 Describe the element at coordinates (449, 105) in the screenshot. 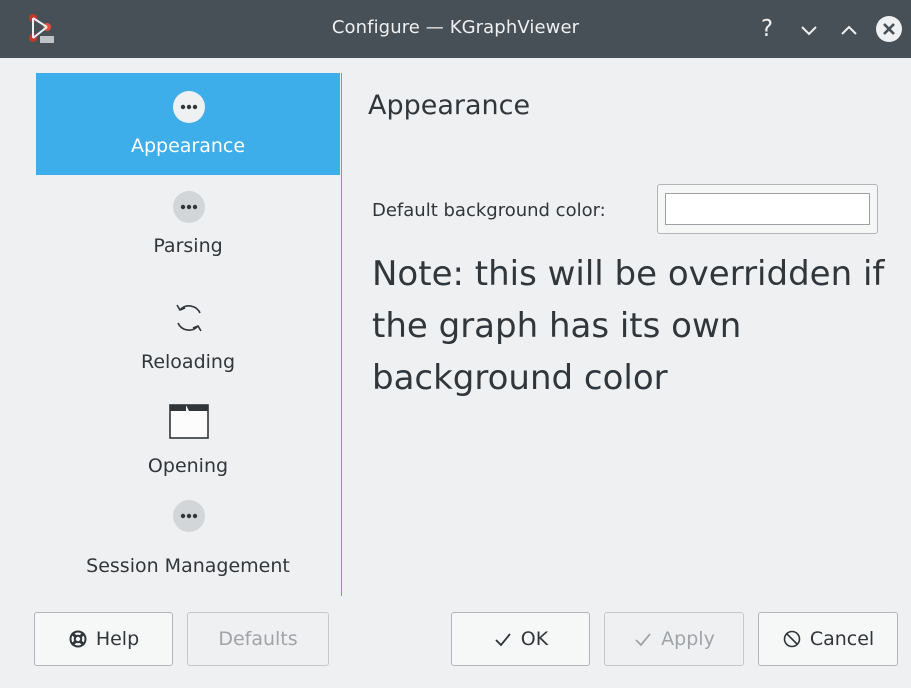

I see `page-title: Appearance` at that location.